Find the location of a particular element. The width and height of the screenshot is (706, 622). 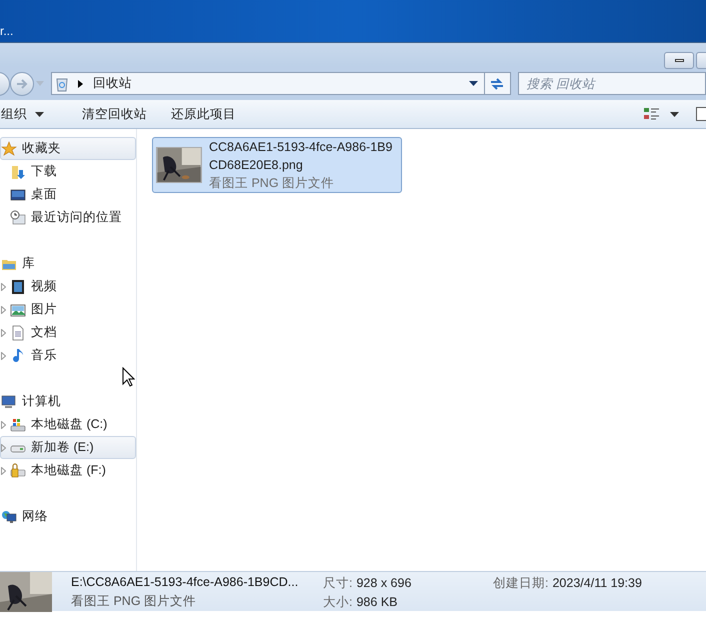

detail-value: 986 KB is located at coordinates (377, 602).